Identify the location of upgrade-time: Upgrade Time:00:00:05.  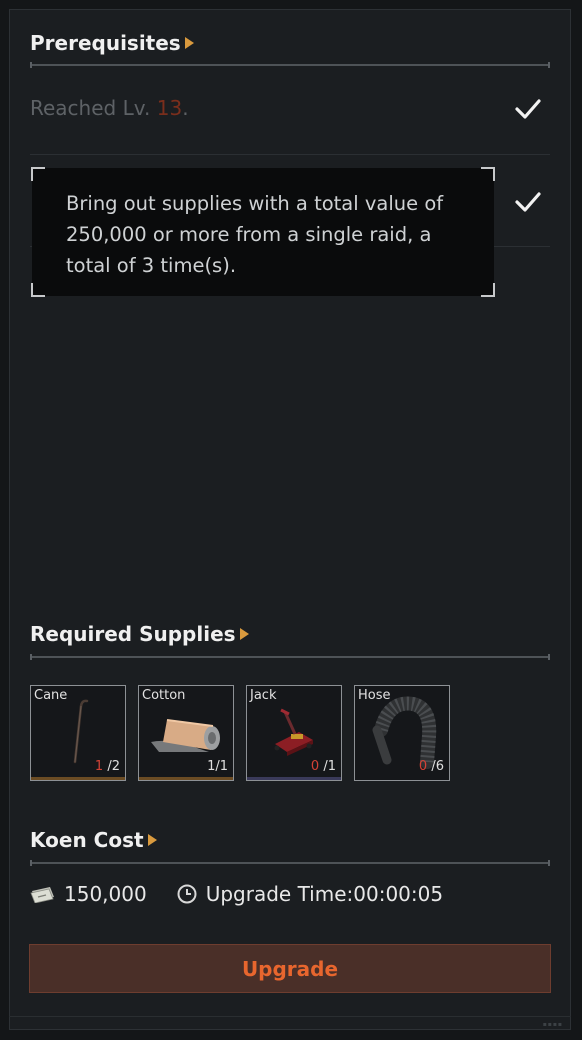
(324, 894).